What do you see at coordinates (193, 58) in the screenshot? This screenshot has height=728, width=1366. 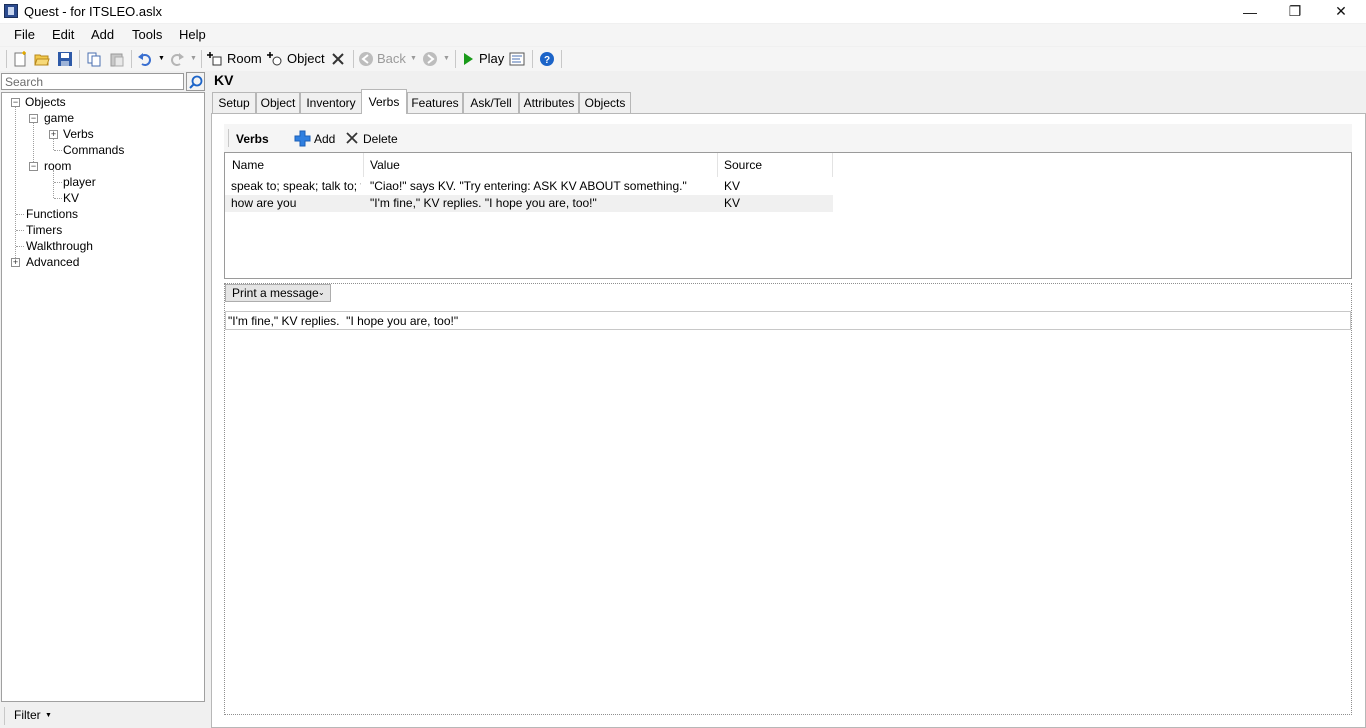 I see `redo-dropdown-icon: ▼` at bounding box center [193, 58].